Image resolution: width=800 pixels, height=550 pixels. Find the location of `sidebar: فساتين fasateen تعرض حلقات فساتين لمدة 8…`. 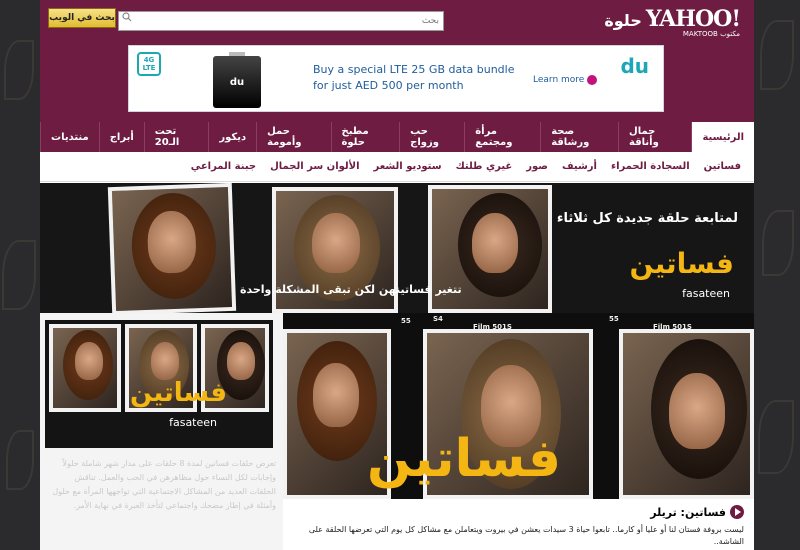

sidebar: فساتين fasateen تعرض حلقات فساتين لمدة 8… is located at coordinates (161, 431).